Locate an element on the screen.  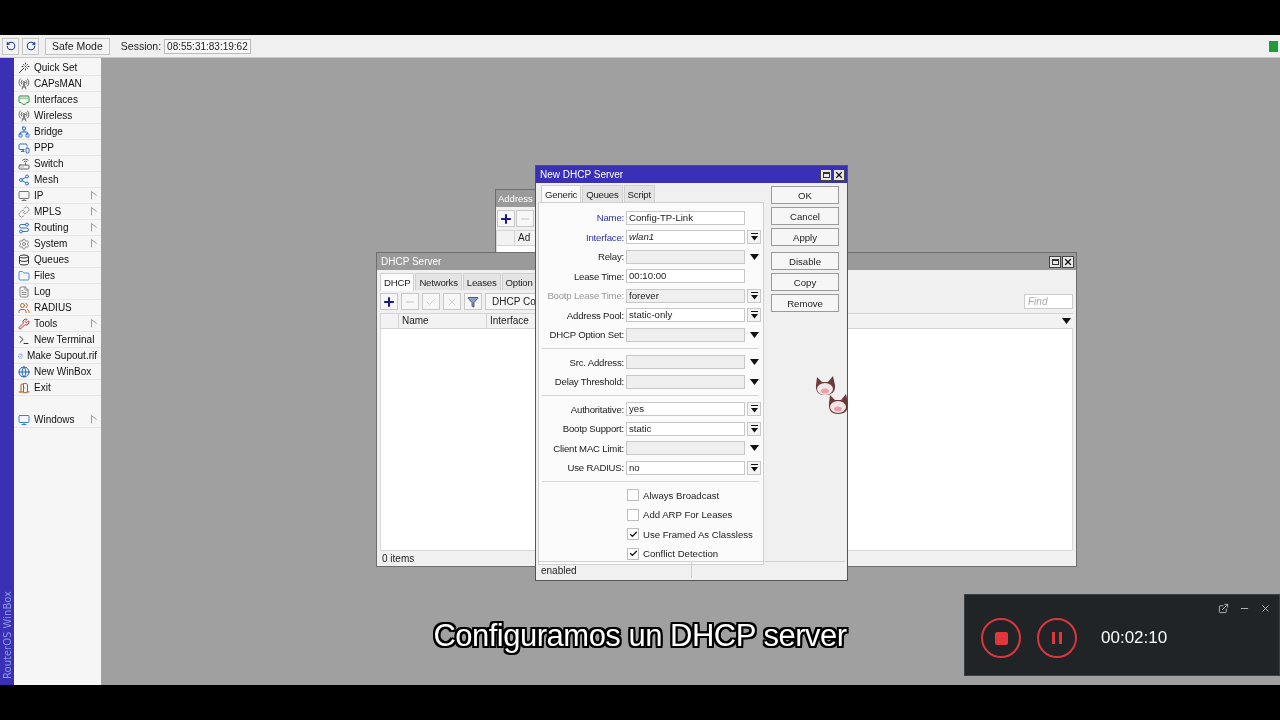
switch-icon is located at coordinates (24, 163).